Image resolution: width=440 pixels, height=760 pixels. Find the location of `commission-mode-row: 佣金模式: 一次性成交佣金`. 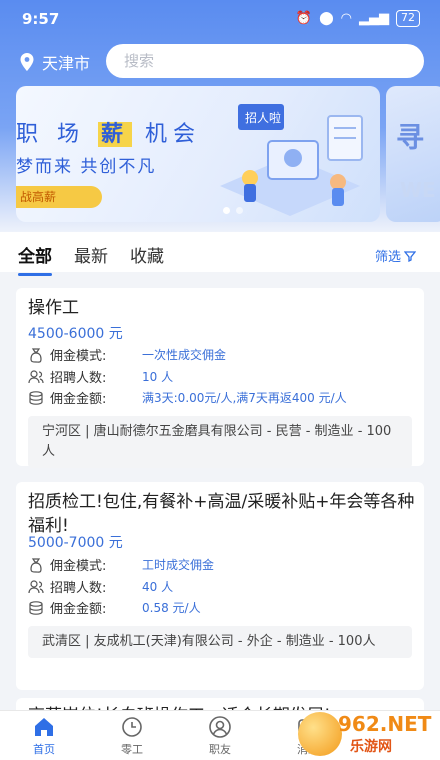

commission-mode-row: 佣金模式: 一次性成交佣金 is located at coordinates (127, 354).